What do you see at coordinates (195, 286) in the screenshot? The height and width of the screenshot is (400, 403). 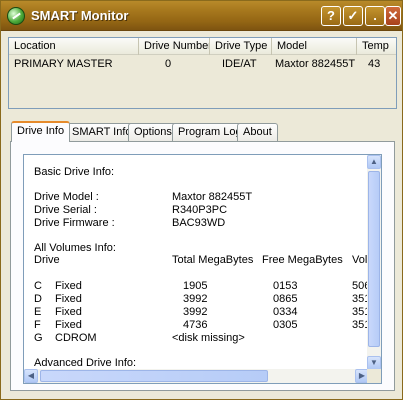 I see `volume-total: 1905` at bounding box center [195, 286].